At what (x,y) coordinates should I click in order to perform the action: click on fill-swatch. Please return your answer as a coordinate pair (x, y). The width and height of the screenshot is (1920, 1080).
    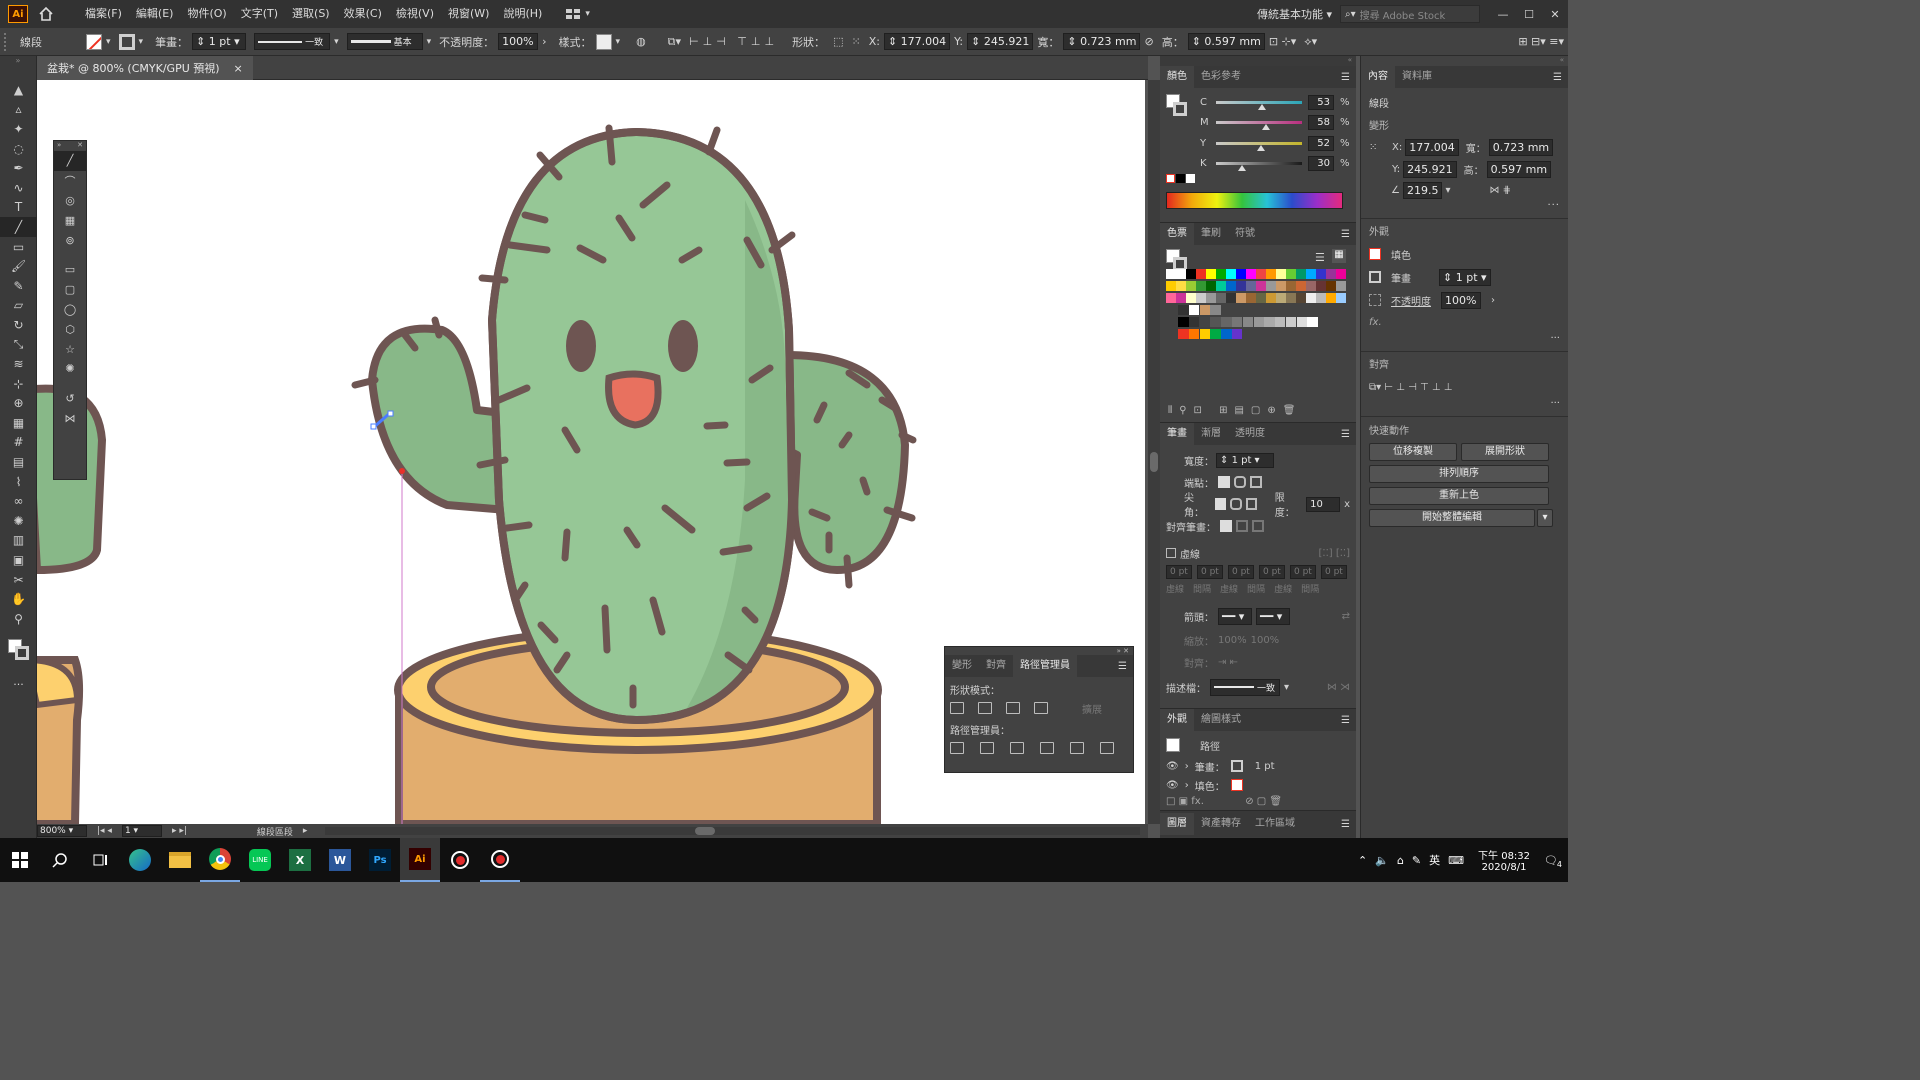
    Looking at the image, I should click on (94, 41).